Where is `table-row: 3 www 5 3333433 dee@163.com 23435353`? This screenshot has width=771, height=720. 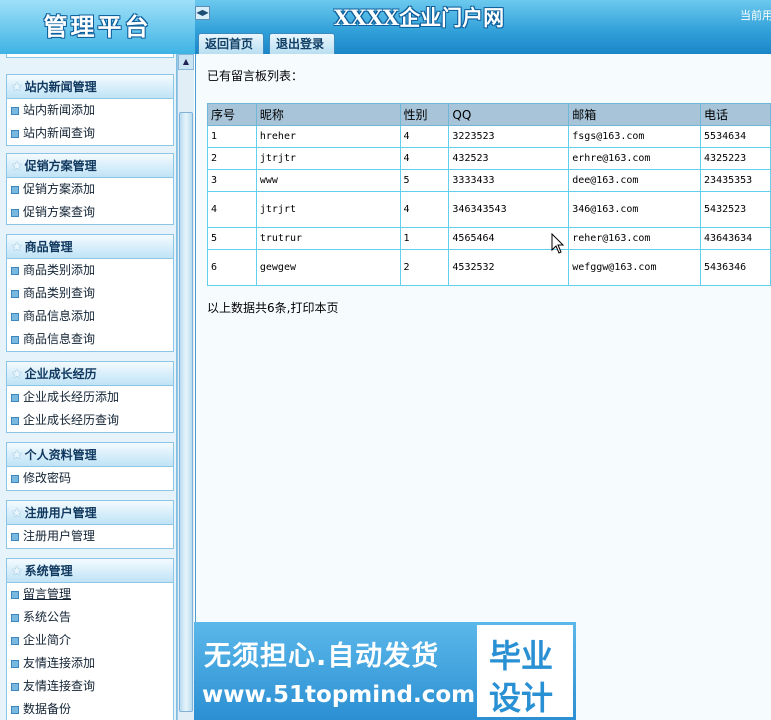 table-row: 3 www 5 3333433 dee@163.com 23435353 is located at coordinates (489, 180).